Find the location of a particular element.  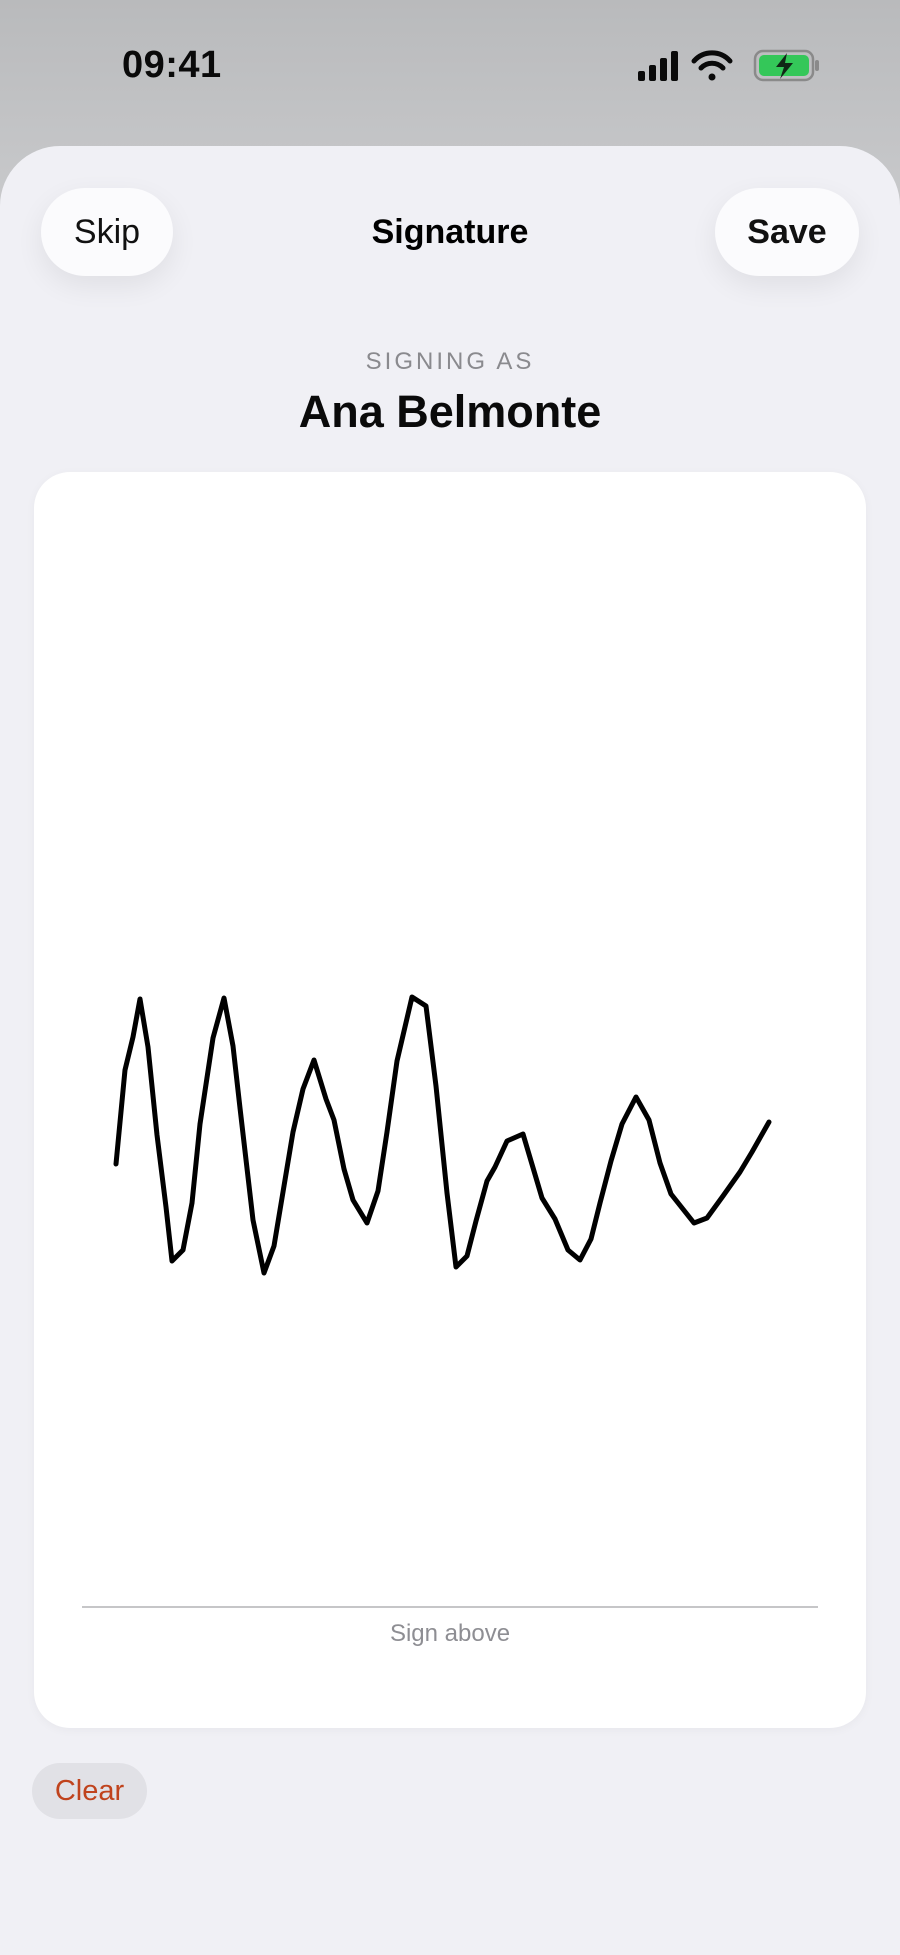

signature-path is located at coordinates (442, 1135).